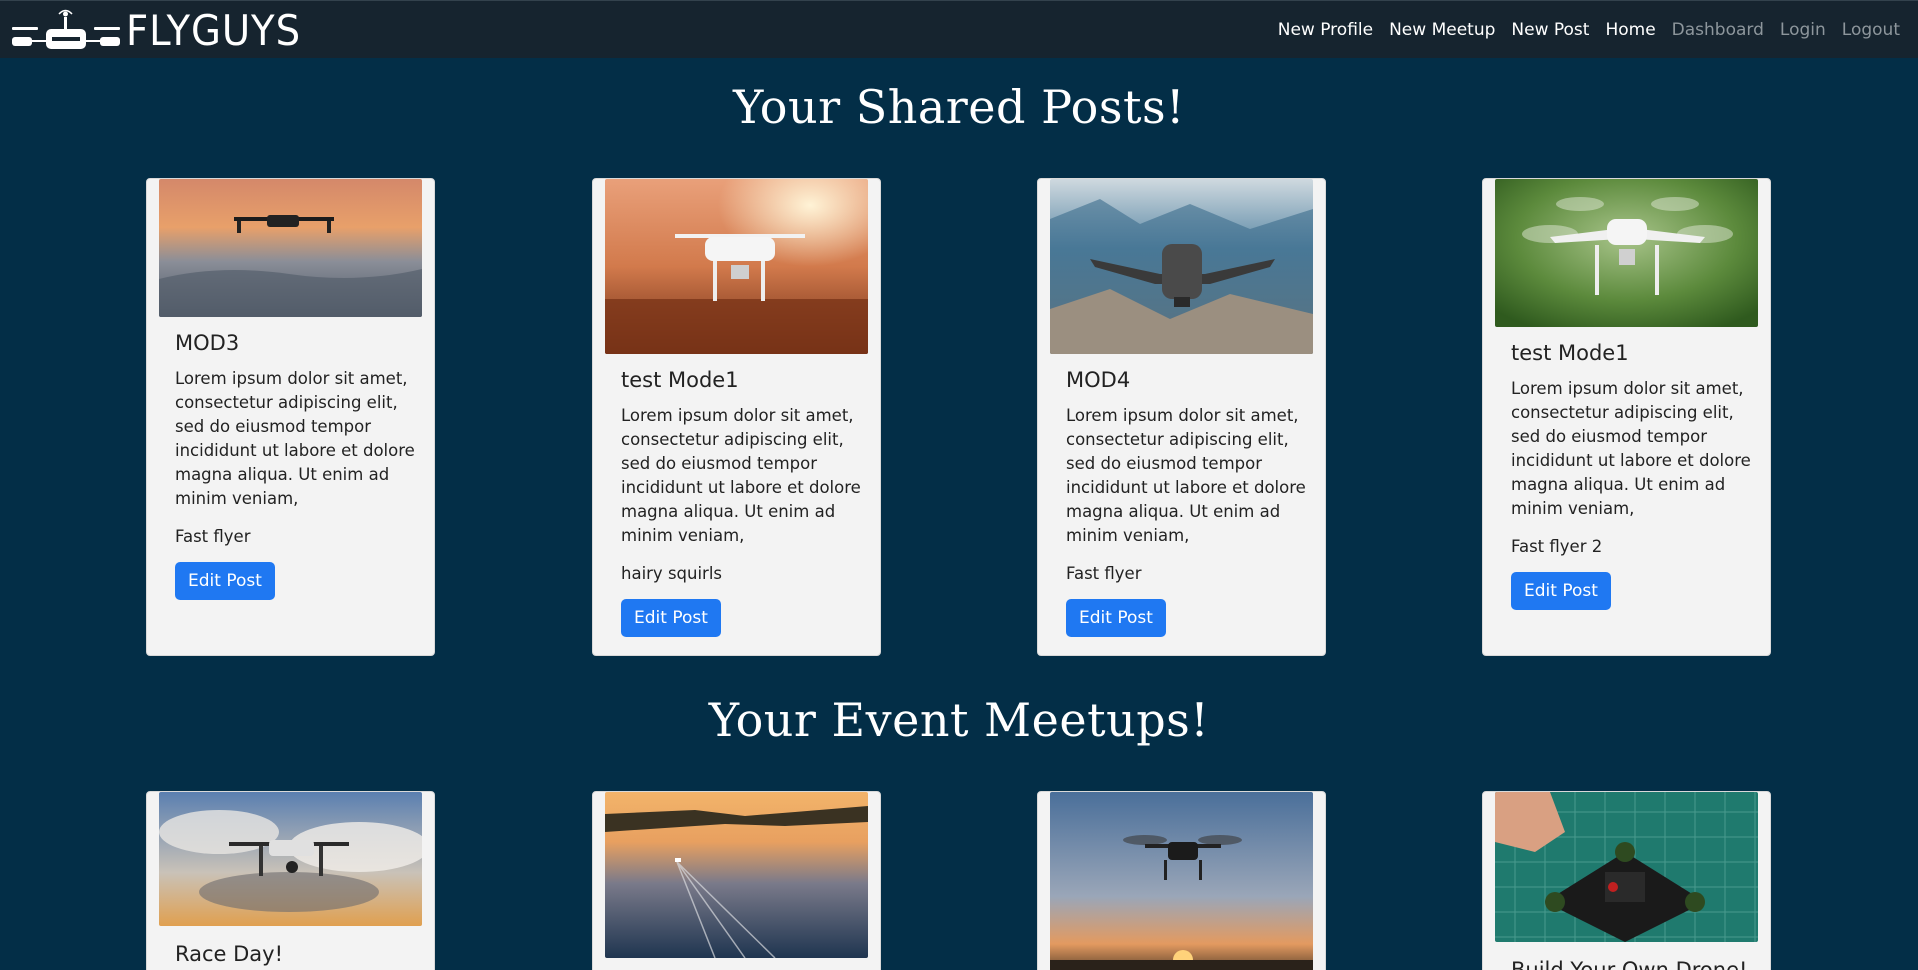 This screenshot has width=1918, height=970. I want to click on post-image-dark-drone-mountains, so click(1181, 266).